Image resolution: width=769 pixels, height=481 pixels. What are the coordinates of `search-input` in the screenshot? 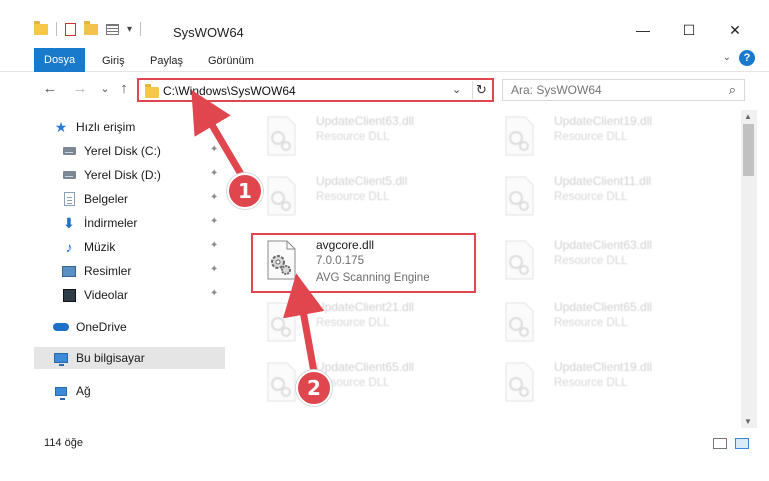 It's located at (611, 90).